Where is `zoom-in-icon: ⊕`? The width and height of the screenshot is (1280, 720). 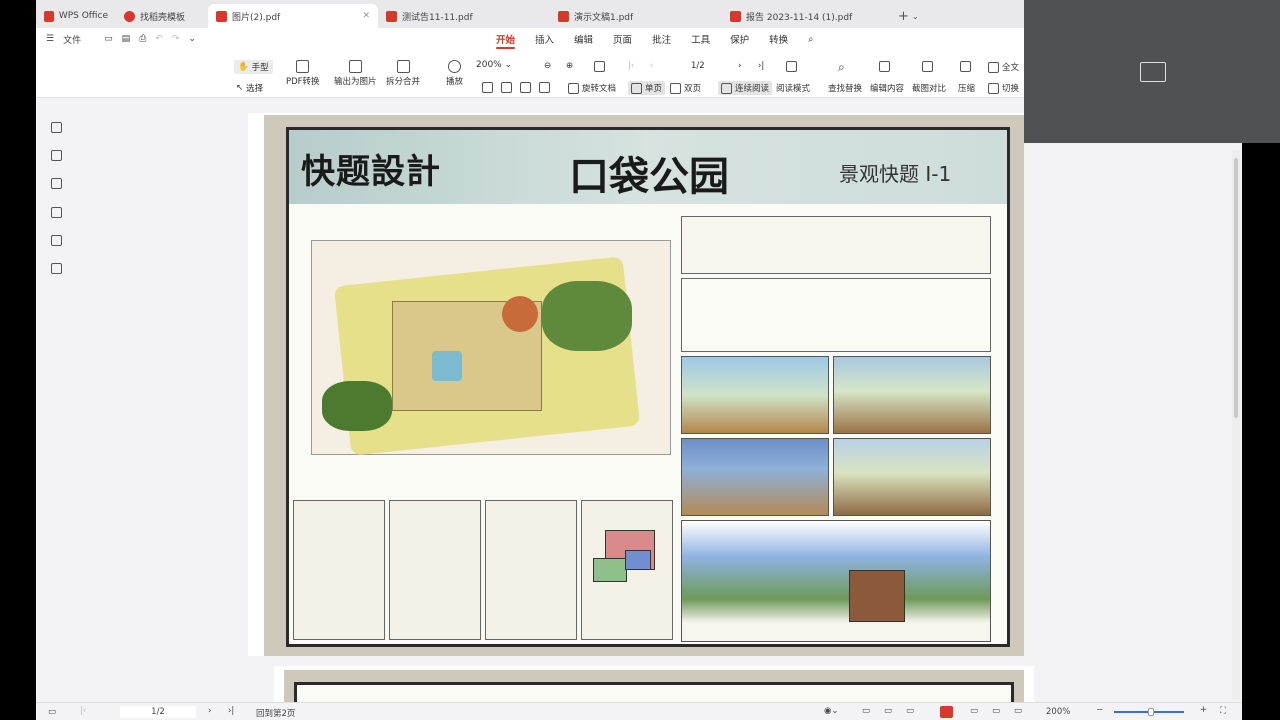
zoom-in-icon: ⊕ is located at coordinates (569, 66).